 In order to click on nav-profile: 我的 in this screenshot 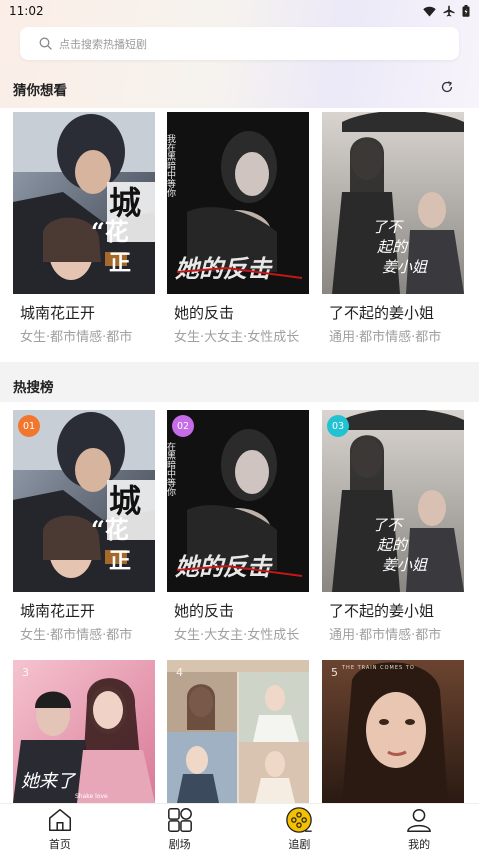, I will do `click(419, 828)`.